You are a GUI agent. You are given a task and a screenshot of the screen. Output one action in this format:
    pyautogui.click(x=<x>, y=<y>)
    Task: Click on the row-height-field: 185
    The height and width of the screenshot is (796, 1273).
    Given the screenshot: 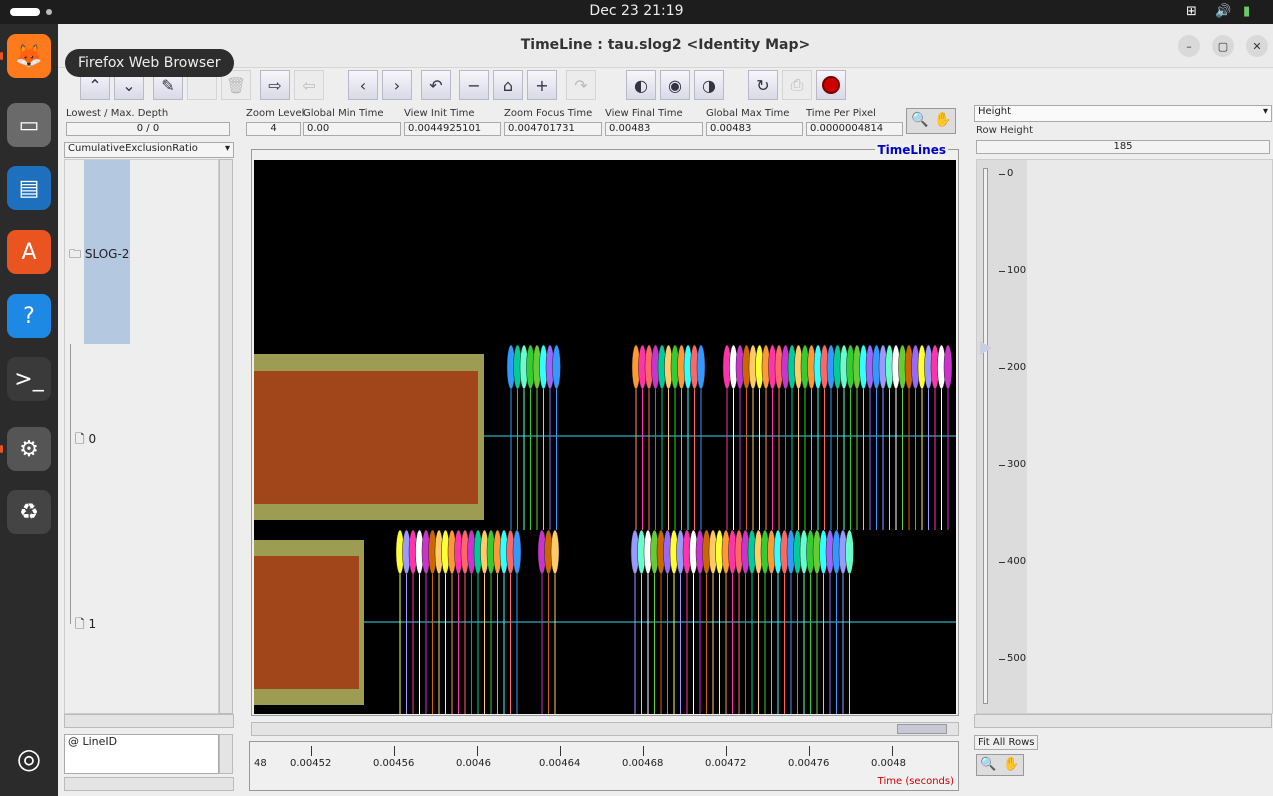 What is the action you would take?
    pyautogui.click(x=1123, y=147)
    